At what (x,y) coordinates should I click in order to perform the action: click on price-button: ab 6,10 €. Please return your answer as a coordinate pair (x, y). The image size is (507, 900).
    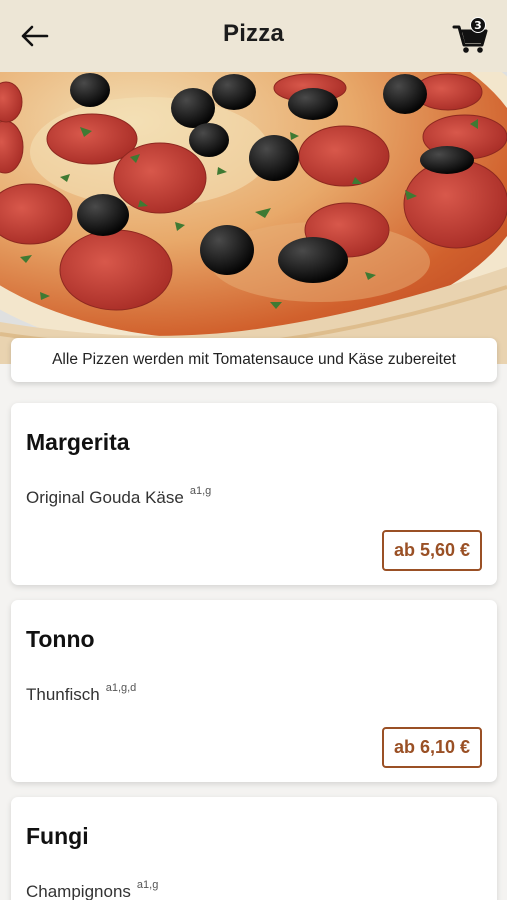
    Looking at the image, I should click on (431, 747).